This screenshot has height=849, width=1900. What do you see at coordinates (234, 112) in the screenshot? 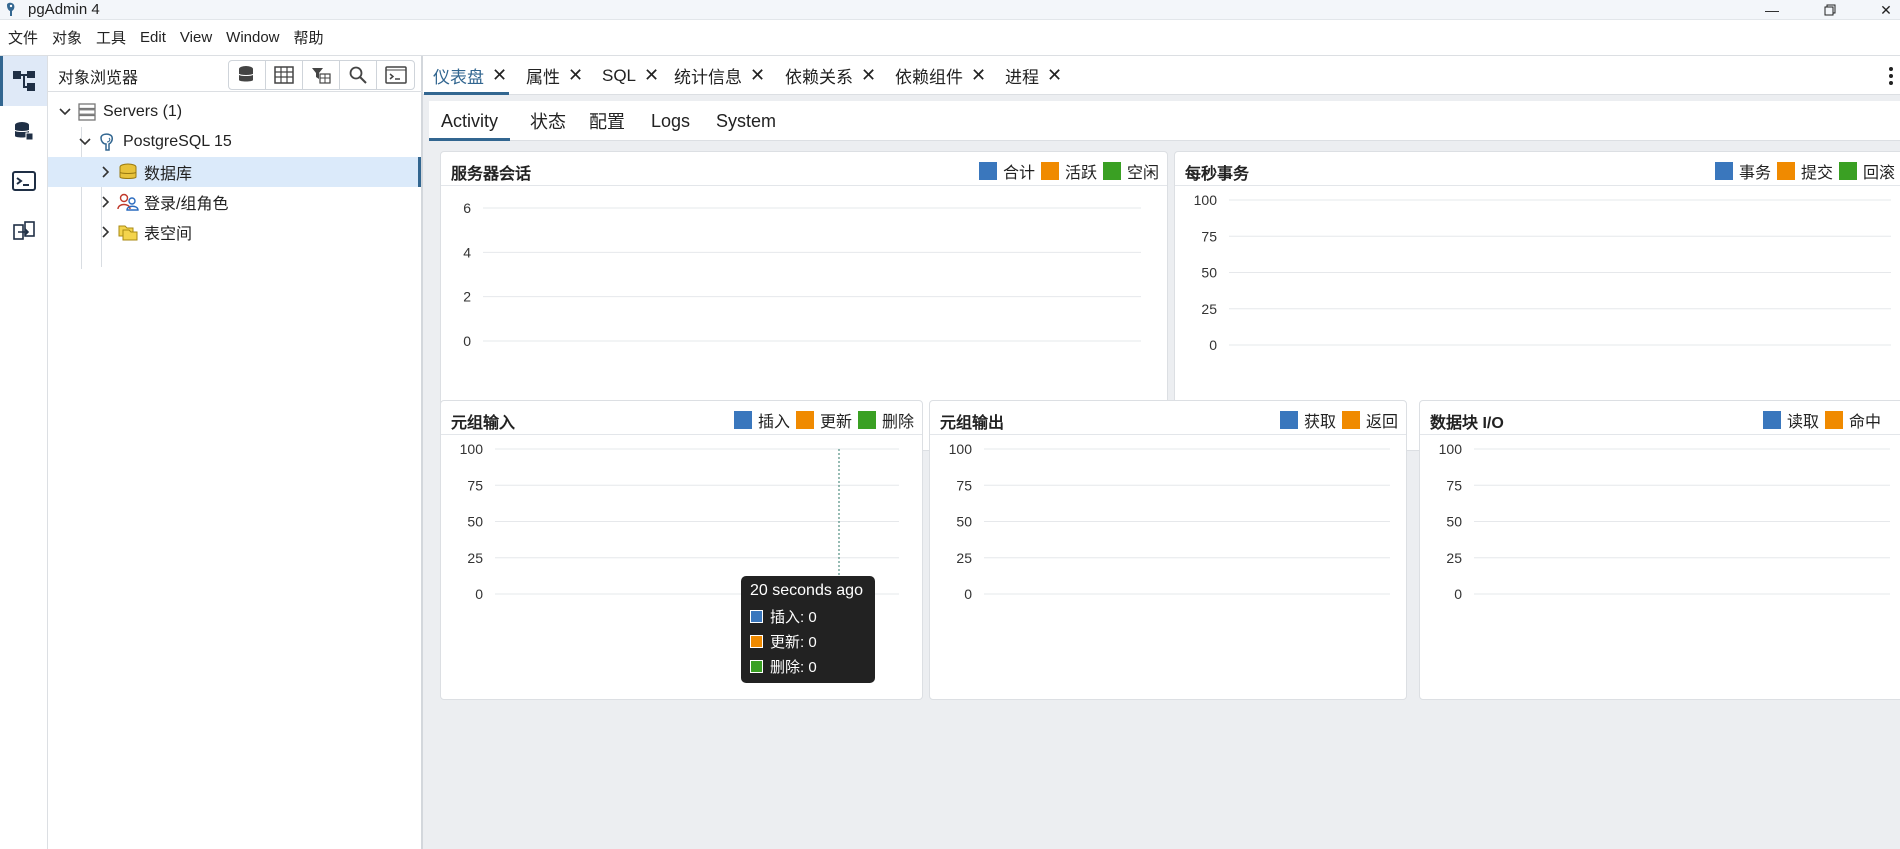
I see `tree-node-servers: Servers (1)` at bounding box center [234, 112].